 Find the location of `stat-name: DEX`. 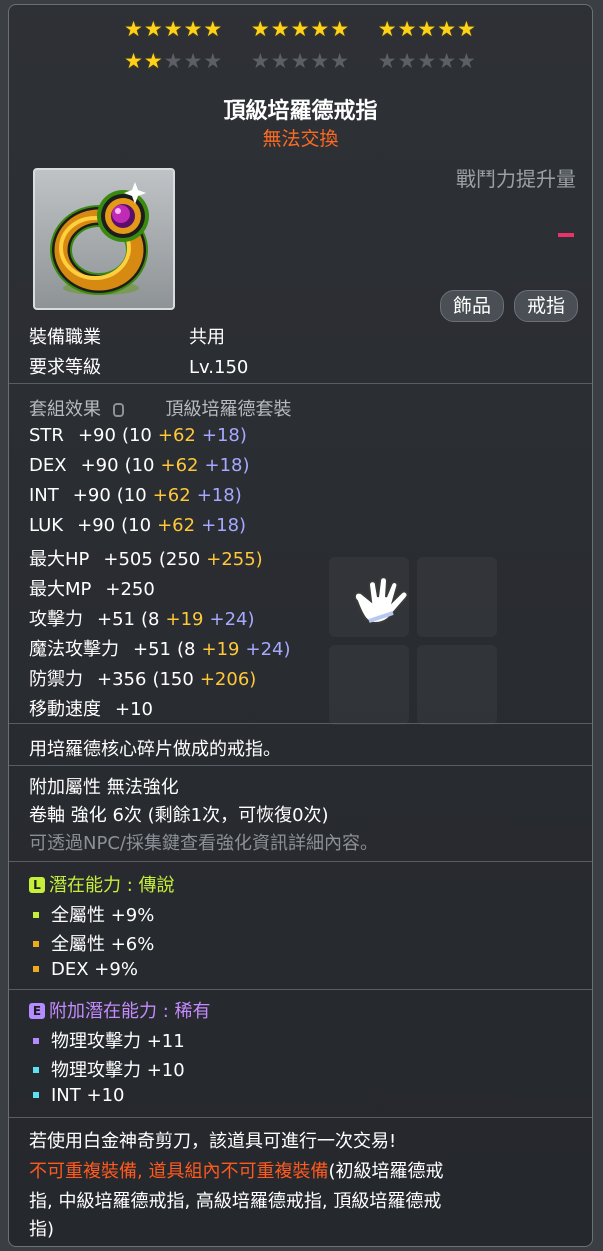

stat-name: DEX is located at coordinates (48, 465).